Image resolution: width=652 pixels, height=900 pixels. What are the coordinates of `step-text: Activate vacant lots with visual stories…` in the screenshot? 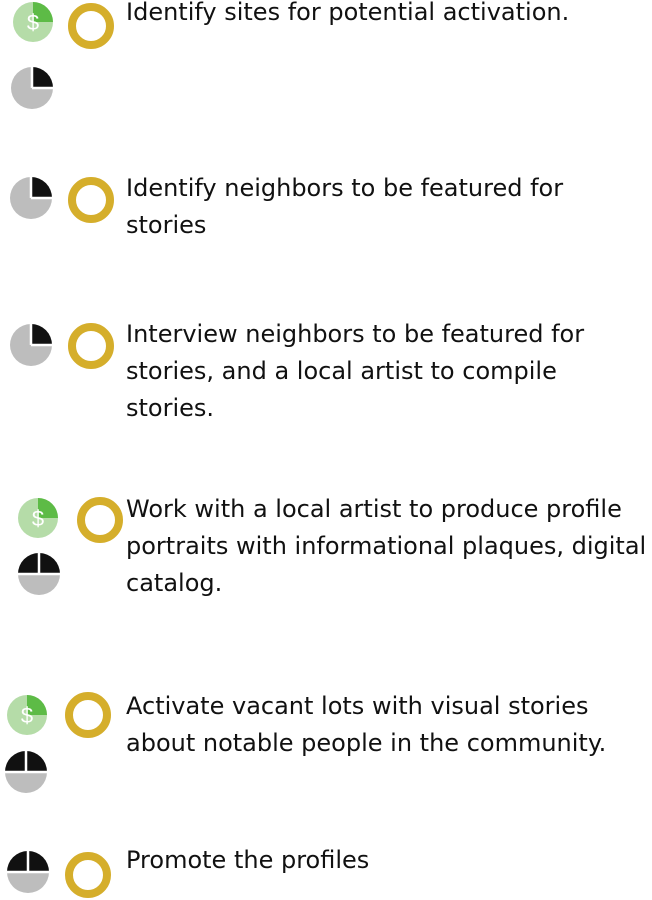 It's located at (366, 724).